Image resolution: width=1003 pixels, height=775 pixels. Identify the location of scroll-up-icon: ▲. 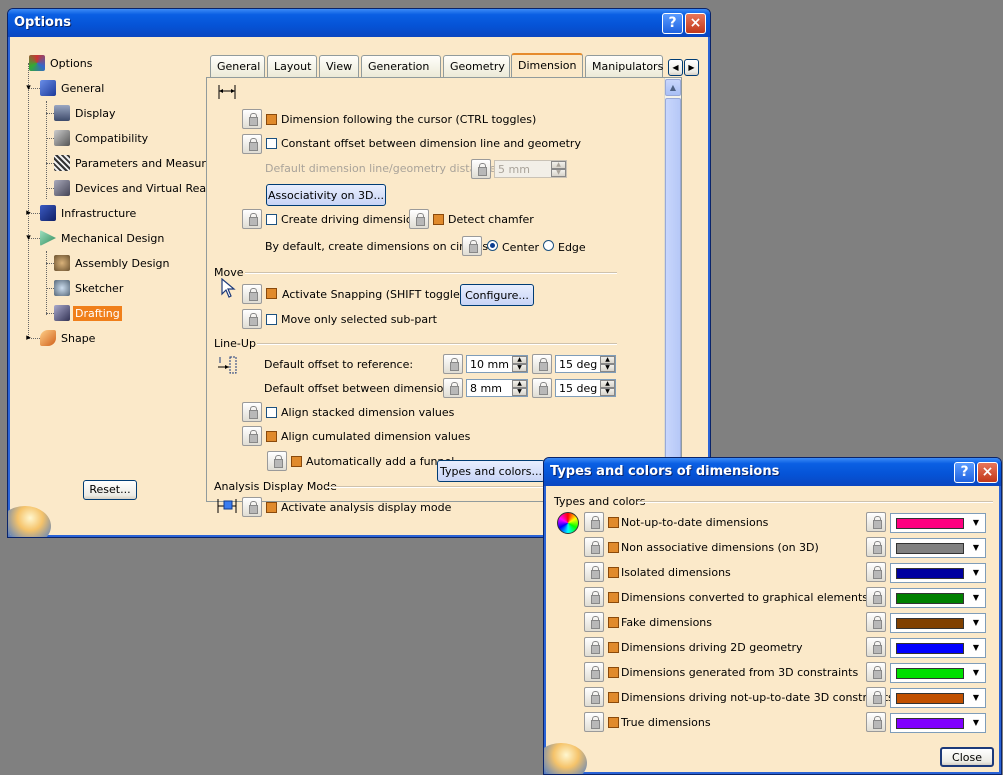
(673, 87).